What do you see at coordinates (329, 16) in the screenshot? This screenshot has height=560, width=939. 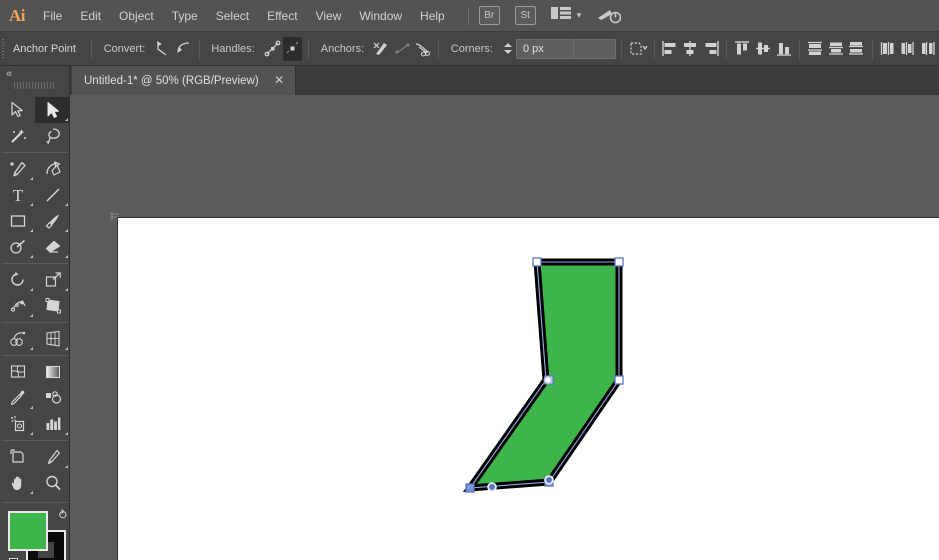 I see `menu-view: View` at bounding box center [329, 16].